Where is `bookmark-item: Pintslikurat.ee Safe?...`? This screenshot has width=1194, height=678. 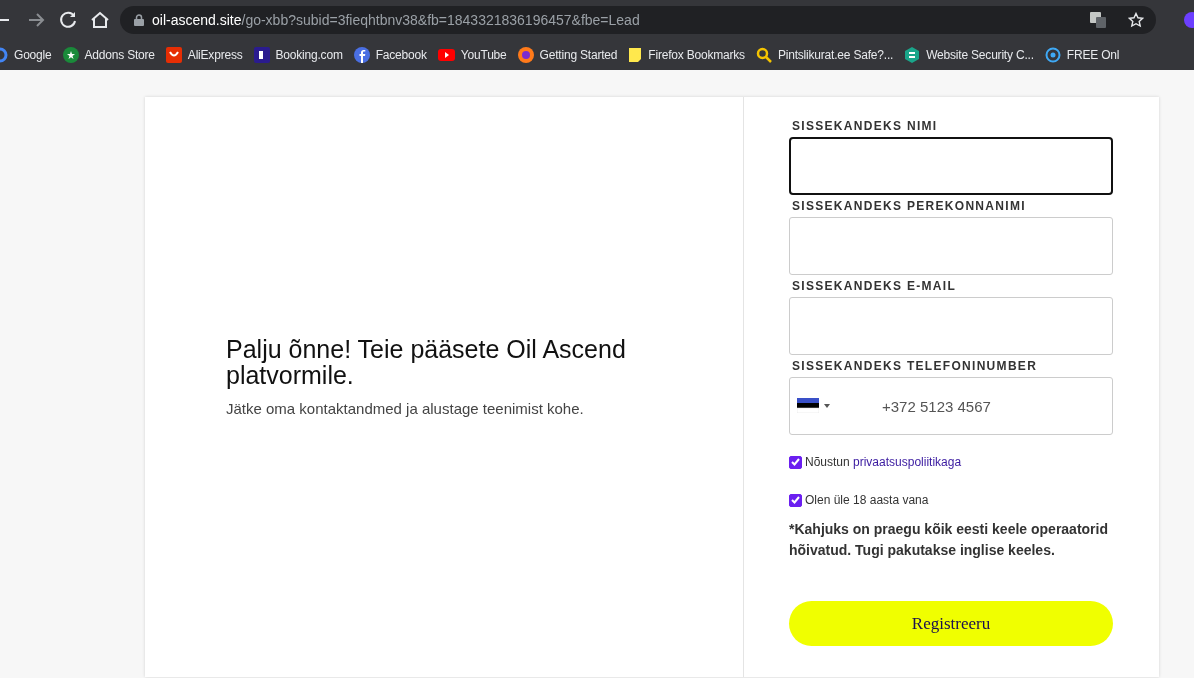 bookmark-item: Pintslikurat.ee Safe?... is located at coordinates (824, 55).